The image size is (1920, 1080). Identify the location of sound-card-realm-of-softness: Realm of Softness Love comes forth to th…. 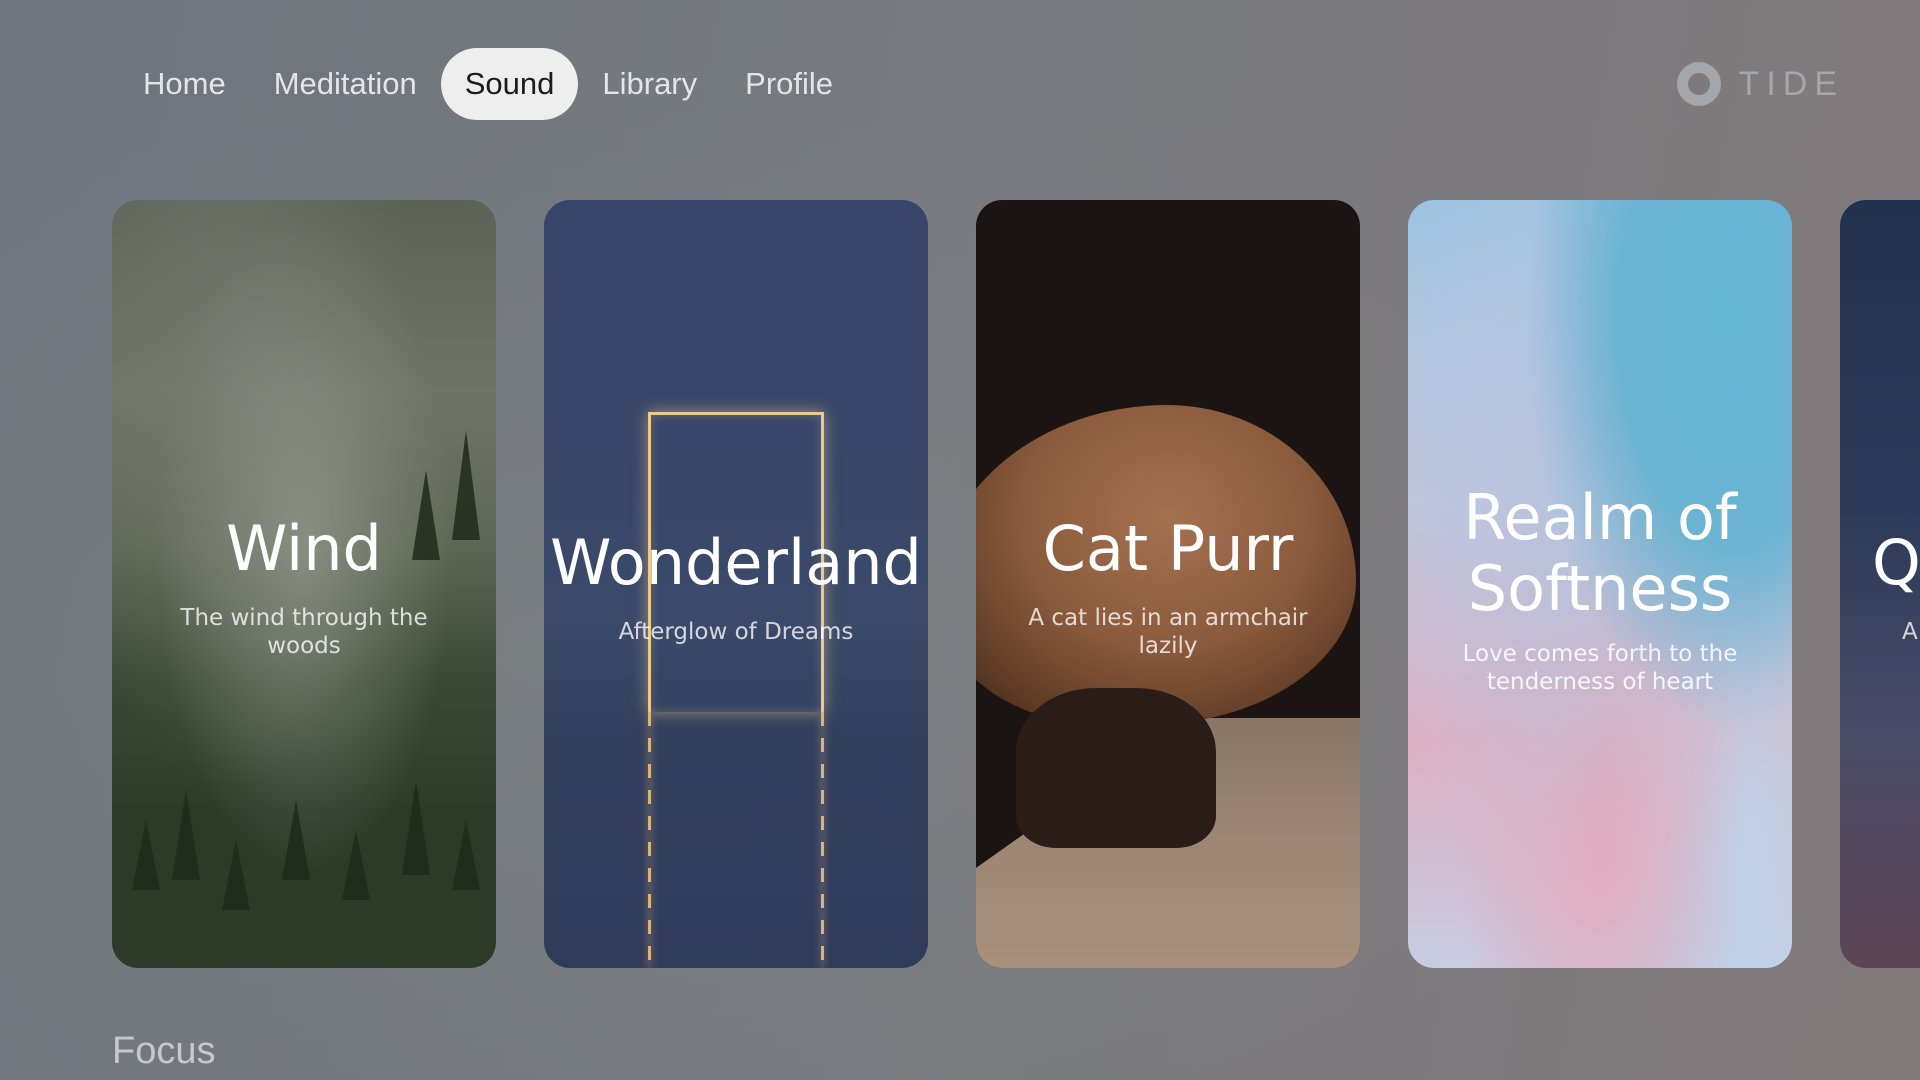
(1600, 584).